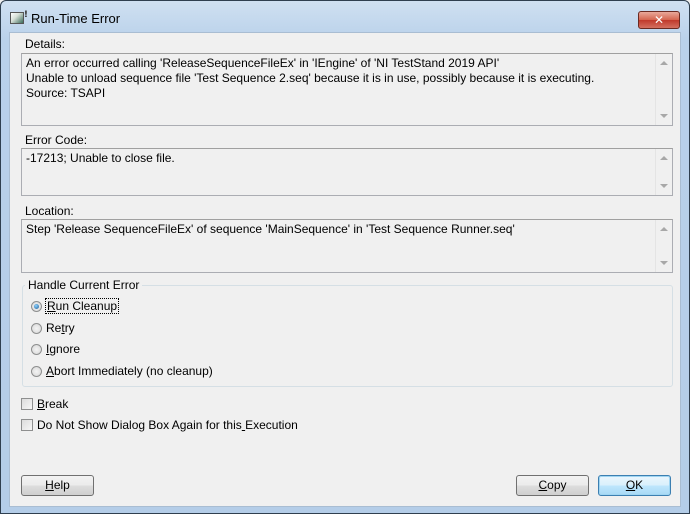 The height and width of the screenshot is (514, 690). What do you see at coordinates (543, 485) in the screenshot?
I see `mnemonic-key: C` at bounding box center [543, 485].